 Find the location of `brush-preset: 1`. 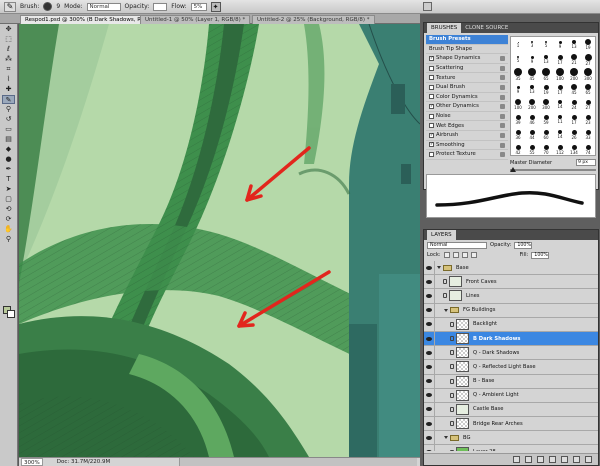

brush-preset: 1 is located at coordinates (518, 44).